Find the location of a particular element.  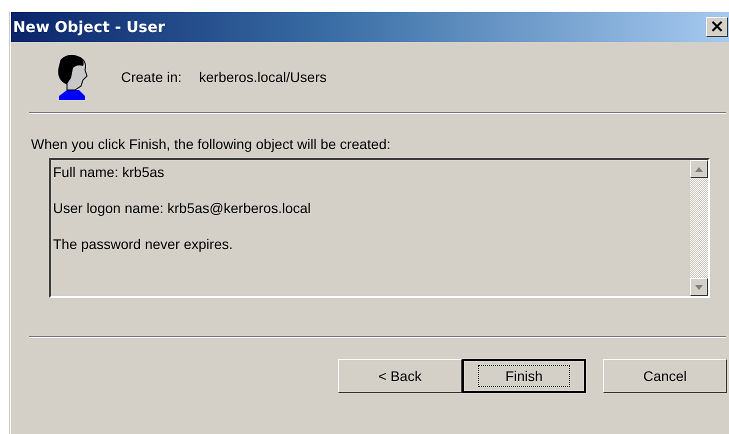

dialog-button: < Back is located at coordinates (400, 376).